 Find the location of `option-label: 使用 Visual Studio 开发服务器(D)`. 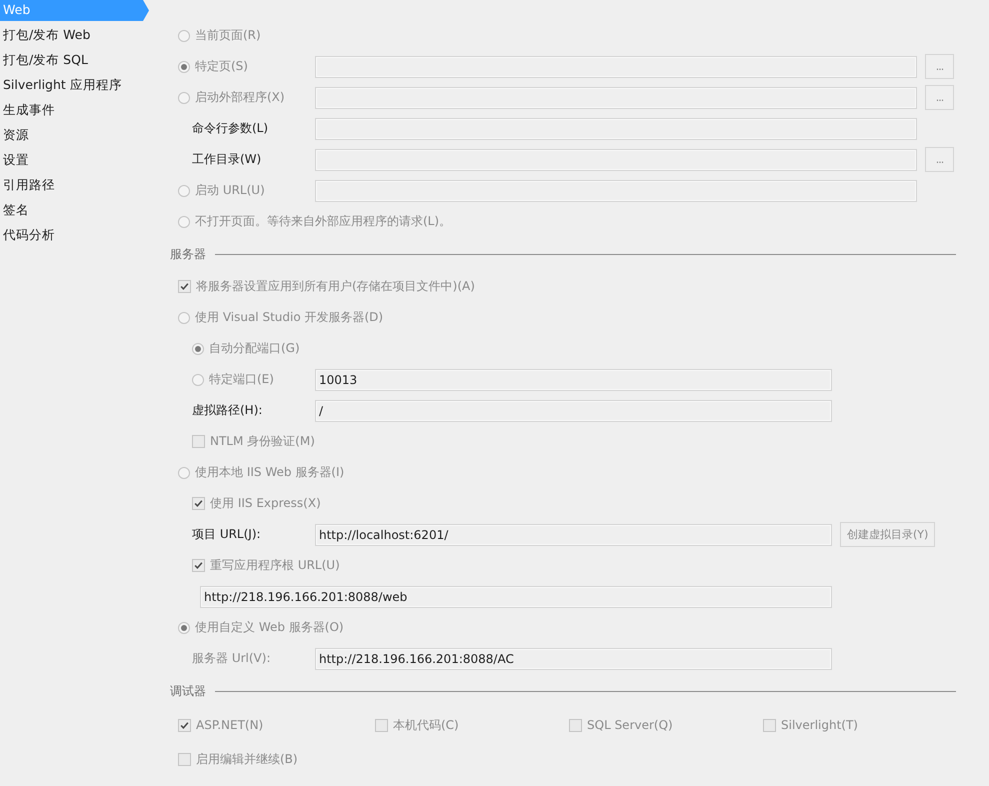

option-label: 使用 Visual Studio 开发服务器(D) is located at coordinates (289, 317).